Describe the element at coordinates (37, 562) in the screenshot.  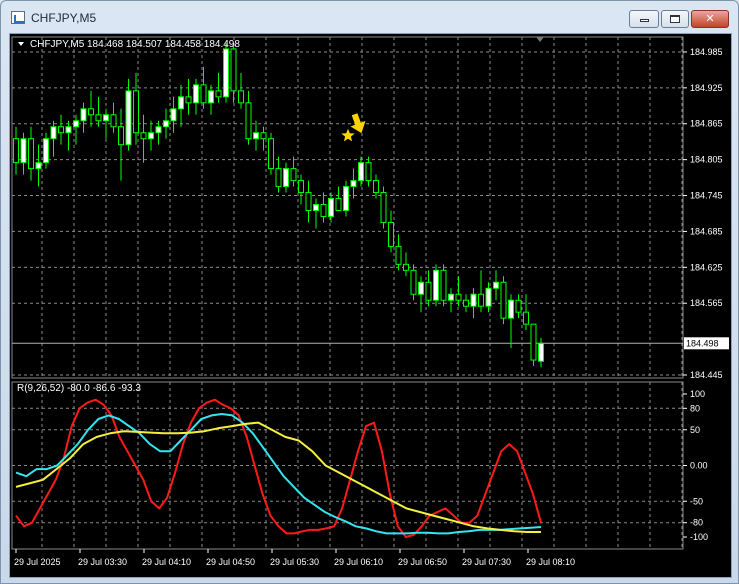
I see `time-axis-label: 29 Jul 2025` at that location.